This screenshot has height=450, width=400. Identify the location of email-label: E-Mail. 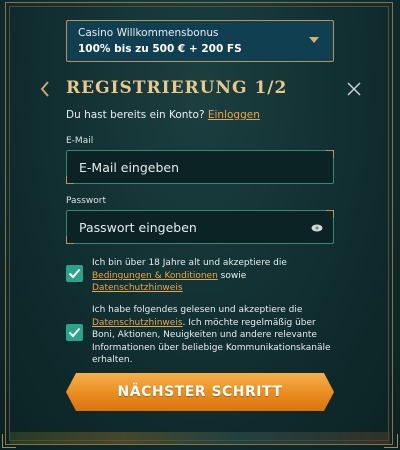
(80, 141).